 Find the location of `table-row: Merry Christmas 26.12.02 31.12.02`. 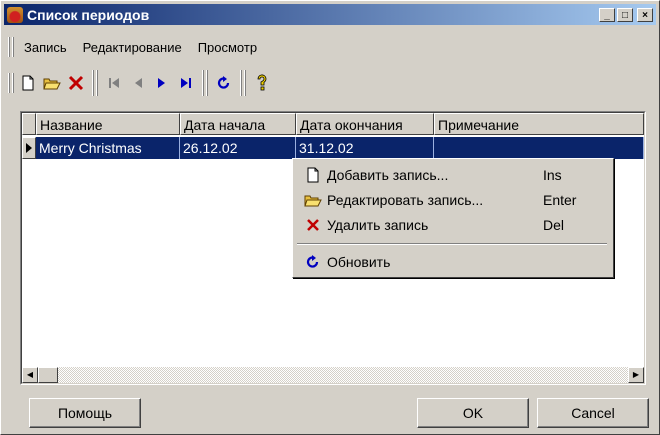

table-row: Merry Christmas 26.12.02 31.12.02 is located at coordinates (333, 148).